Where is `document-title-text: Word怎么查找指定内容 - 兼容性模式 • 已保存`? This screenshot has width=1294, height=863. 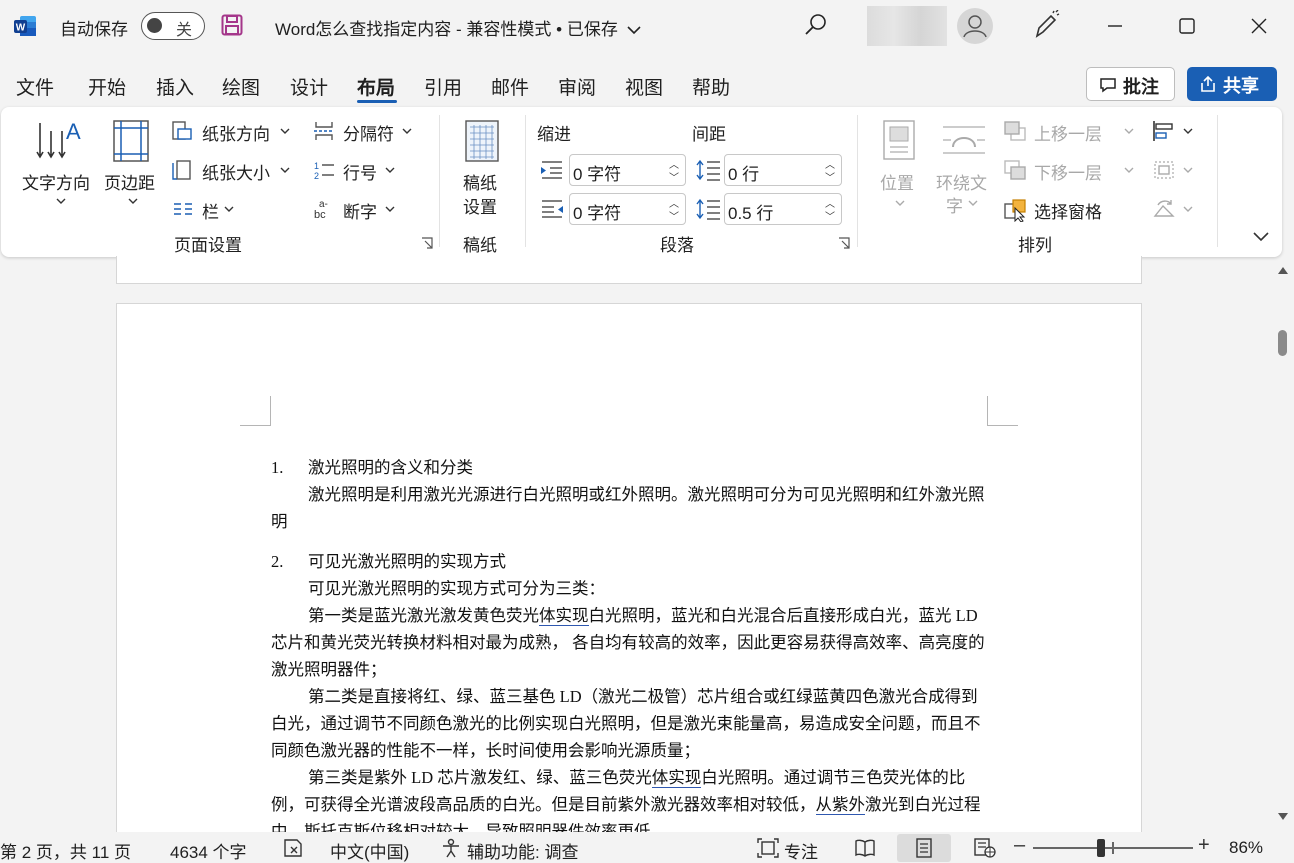
document-title-text: Word怎么查找指定内容 - 兼容性模式 • 已保存 is located at coordinates (446, 29).